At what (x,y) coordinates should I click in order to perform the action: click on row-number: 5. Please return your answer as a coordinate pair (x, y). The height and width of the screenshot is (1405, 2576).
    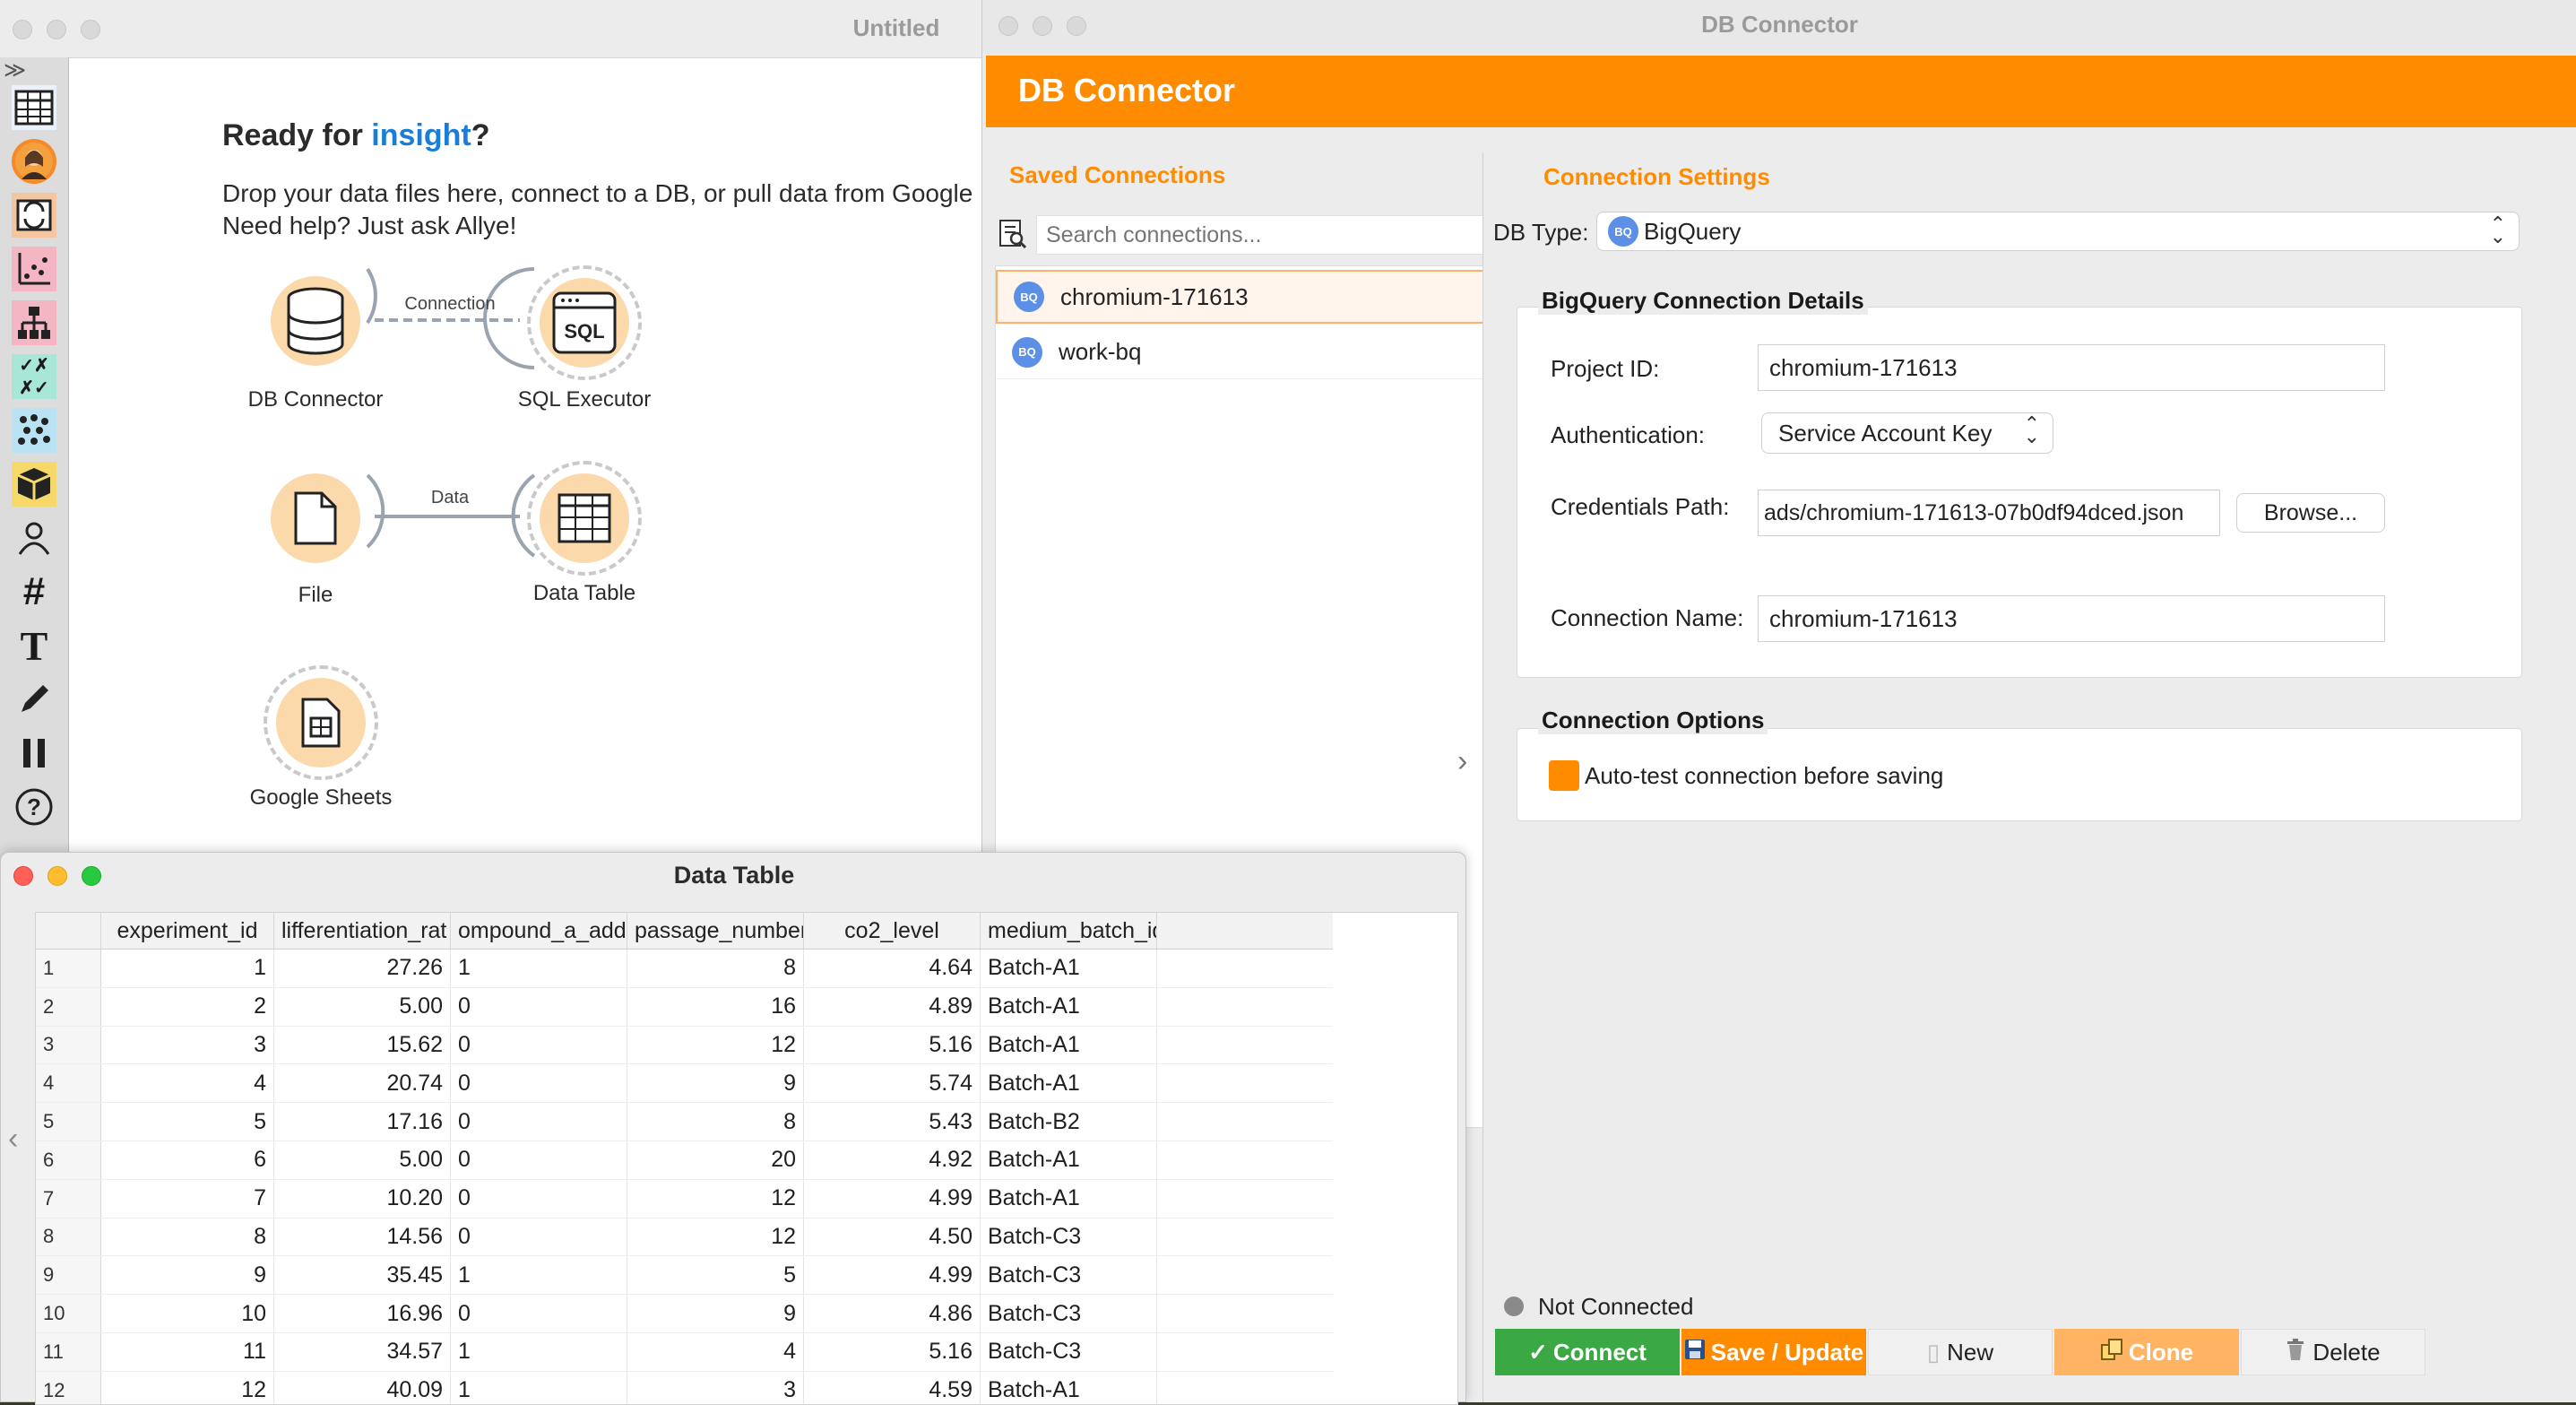
    Looking at the image, I should click on (68, 1122).